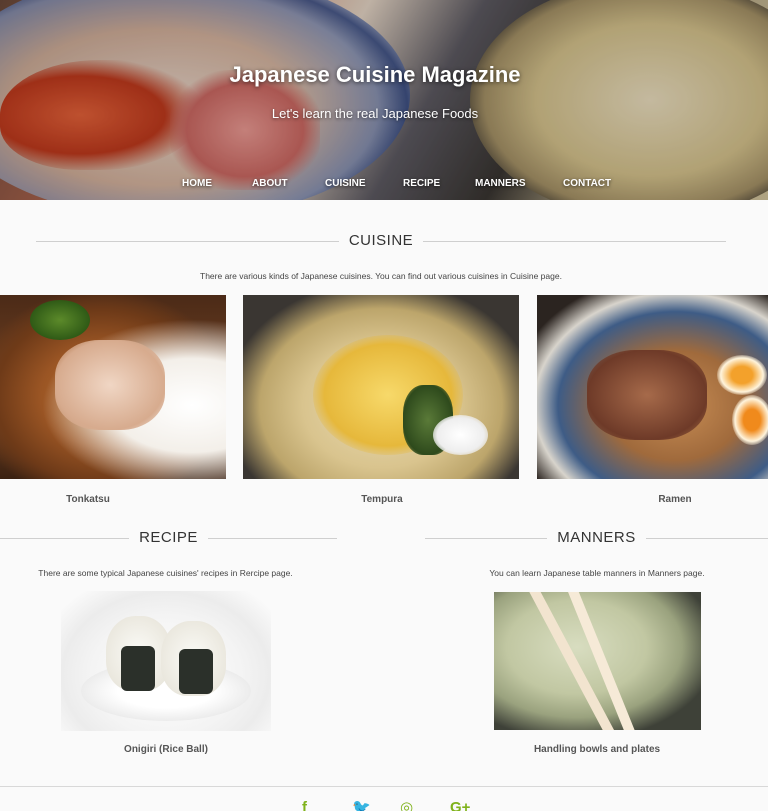 The height and width of the screenshot is (811, 768). What do you see at coordinates (88, 499) in the screenshot?
I see `tonkatsu-caption: Tonkatsu` at bounding box center [88, 499].